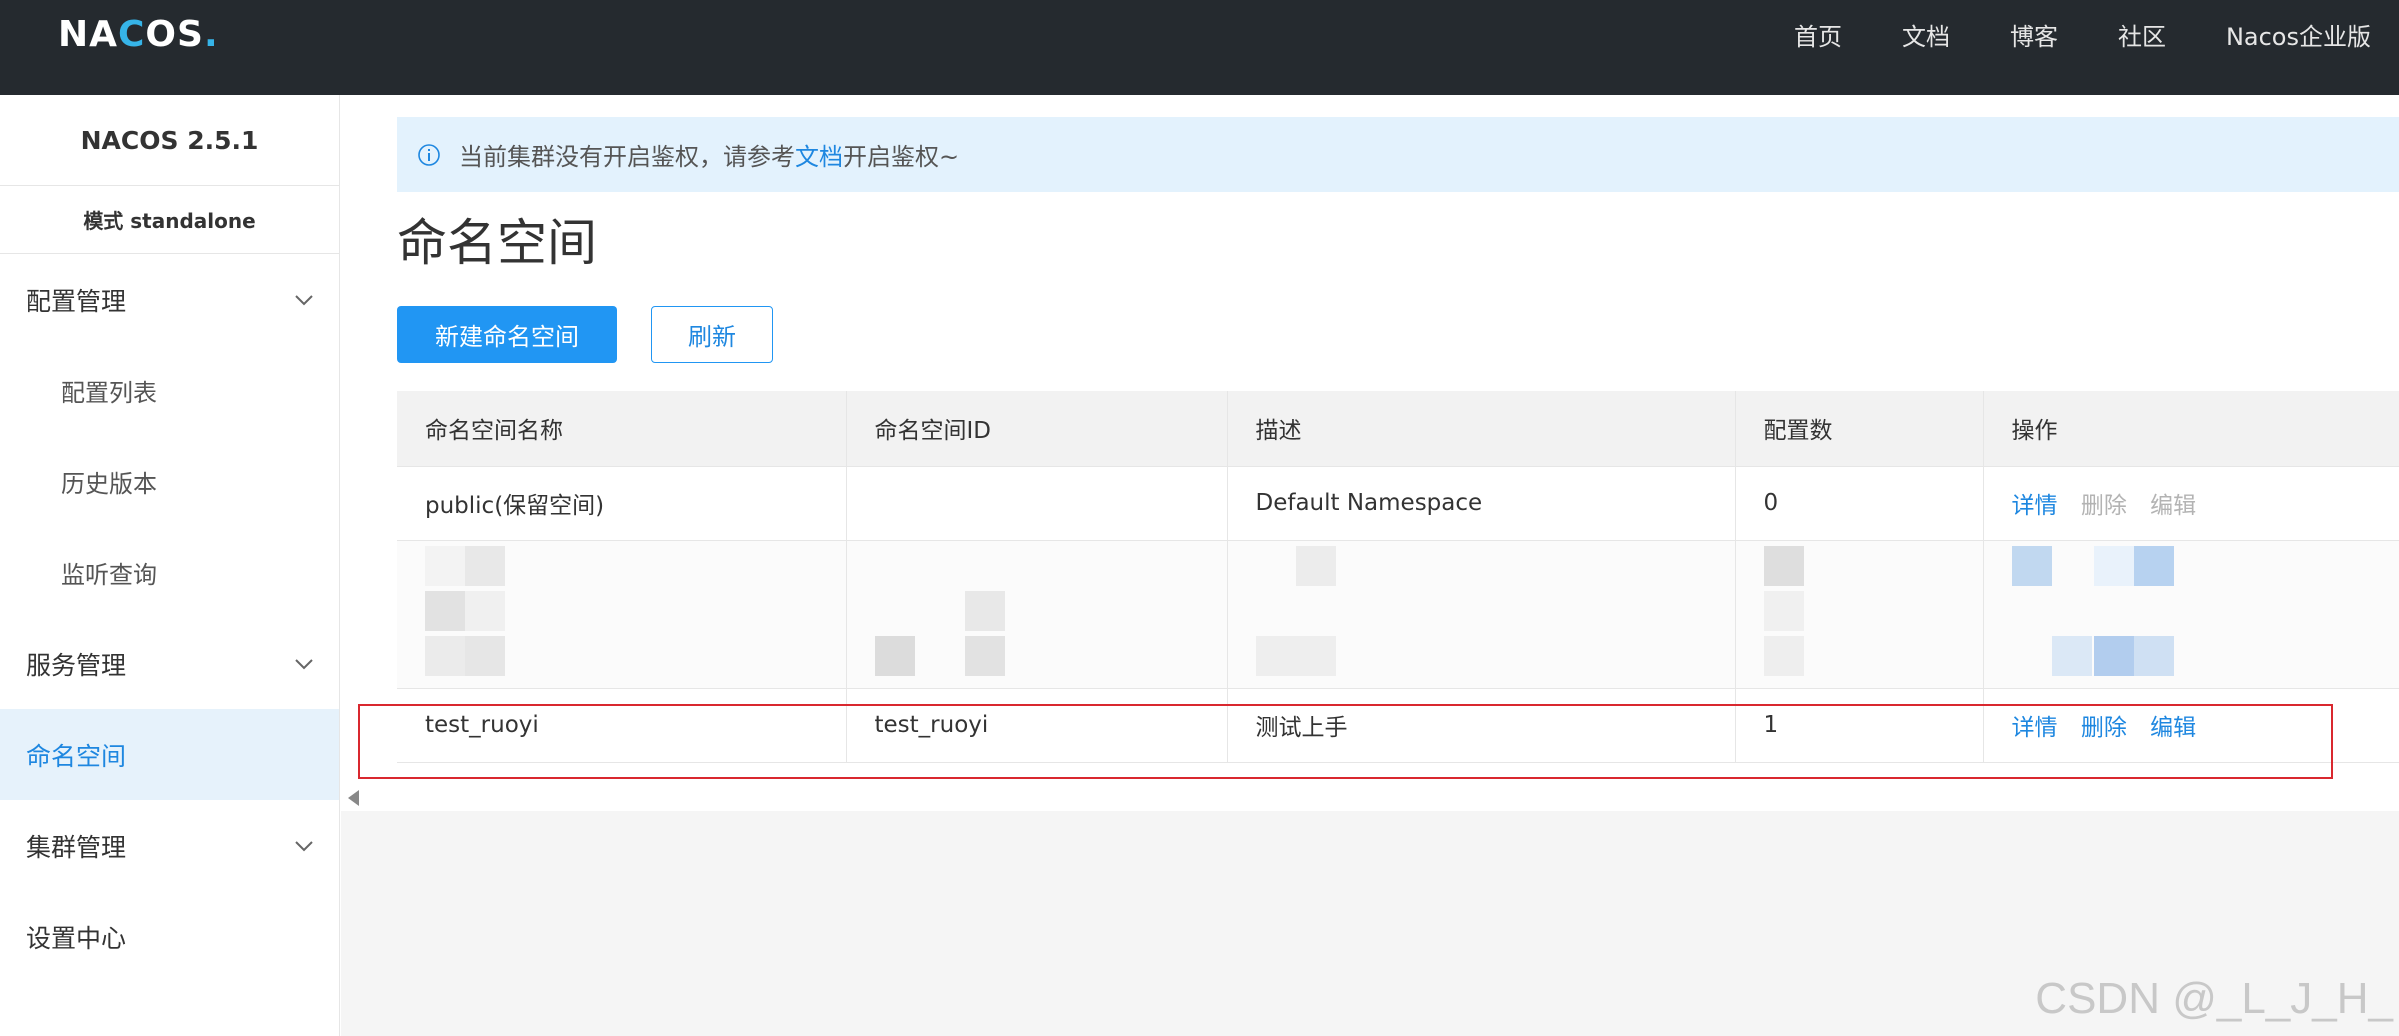 This screenshot has width=2399, height=1036. I want to click on redacted-row, so click(1398, 614).